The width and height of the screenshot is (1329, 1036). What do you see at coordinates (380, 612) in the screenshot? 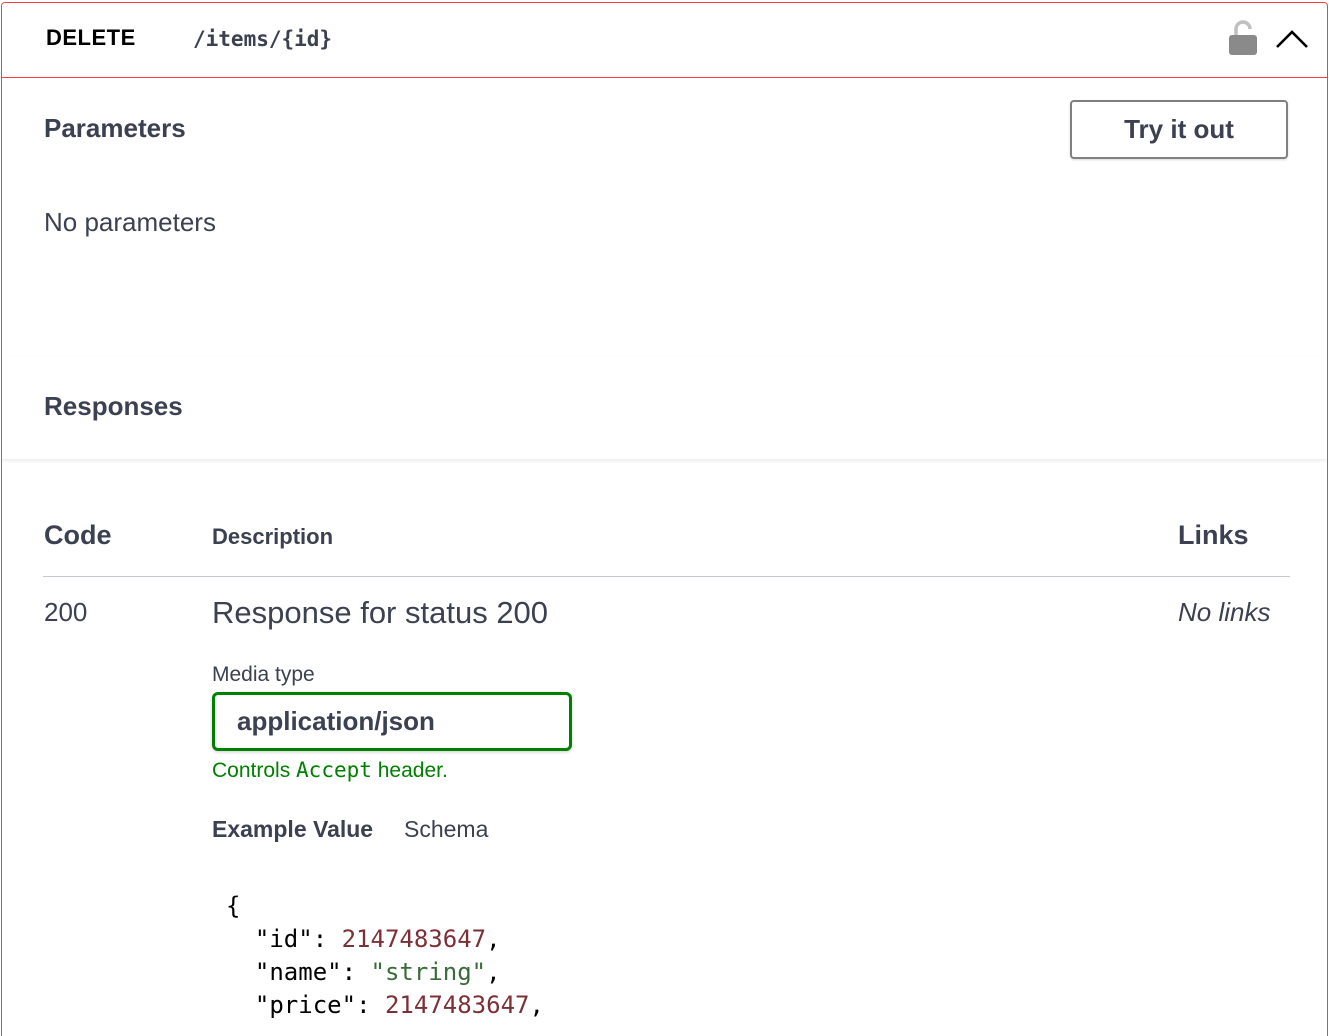
I see `response-description: Response for status 200` at bounding box center [380, 612].